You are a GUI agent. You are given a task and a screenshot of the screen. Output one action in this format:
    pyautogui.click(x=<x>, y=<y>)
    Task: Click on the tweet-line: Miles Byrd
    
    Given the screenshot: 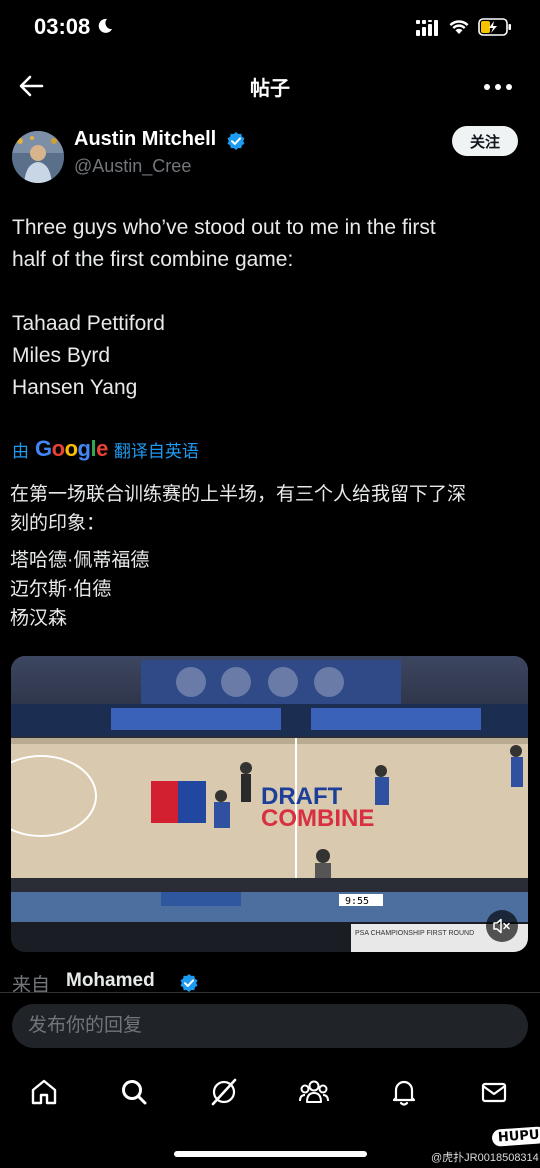 What is the action you would take?
    pyautogui.click(x=61, y=355)
    